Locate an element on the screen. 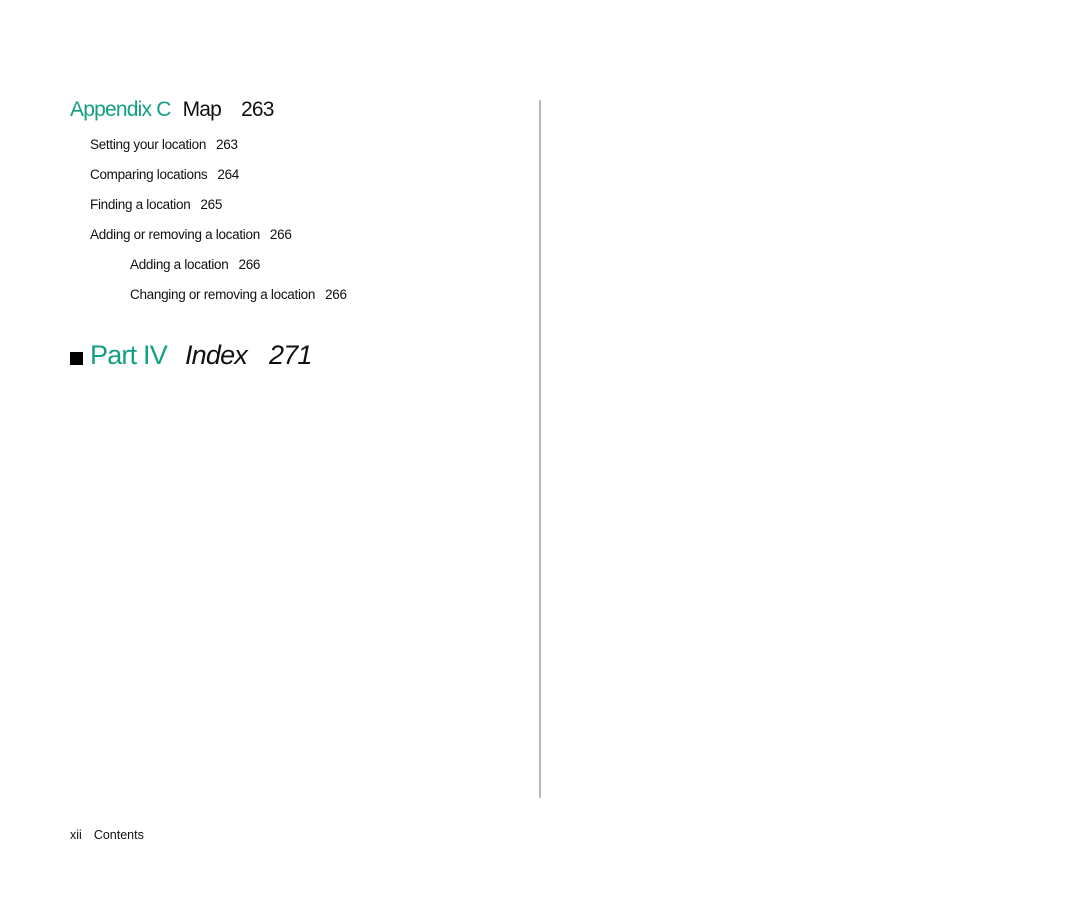 This screenshot has width=1080, height=900. footer-section-name: Contents is located at coordinates (118, 835).